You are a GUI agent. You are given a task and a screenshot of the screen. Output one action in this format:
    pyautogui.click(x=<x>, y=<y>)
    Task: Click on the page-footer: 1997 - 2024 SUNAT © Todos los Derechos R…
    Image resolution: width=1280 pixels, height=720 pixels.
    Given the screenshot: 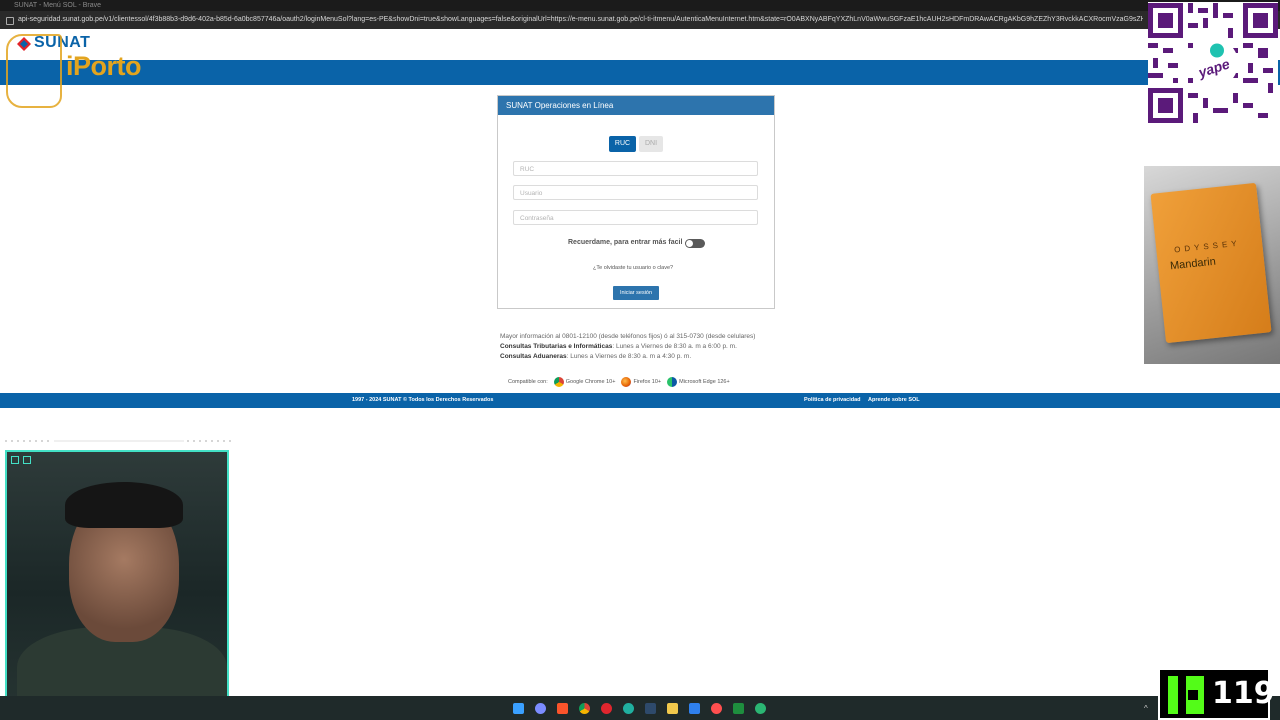 What is the action you would take?
    pyautogui.click(x=640, y=400)
    